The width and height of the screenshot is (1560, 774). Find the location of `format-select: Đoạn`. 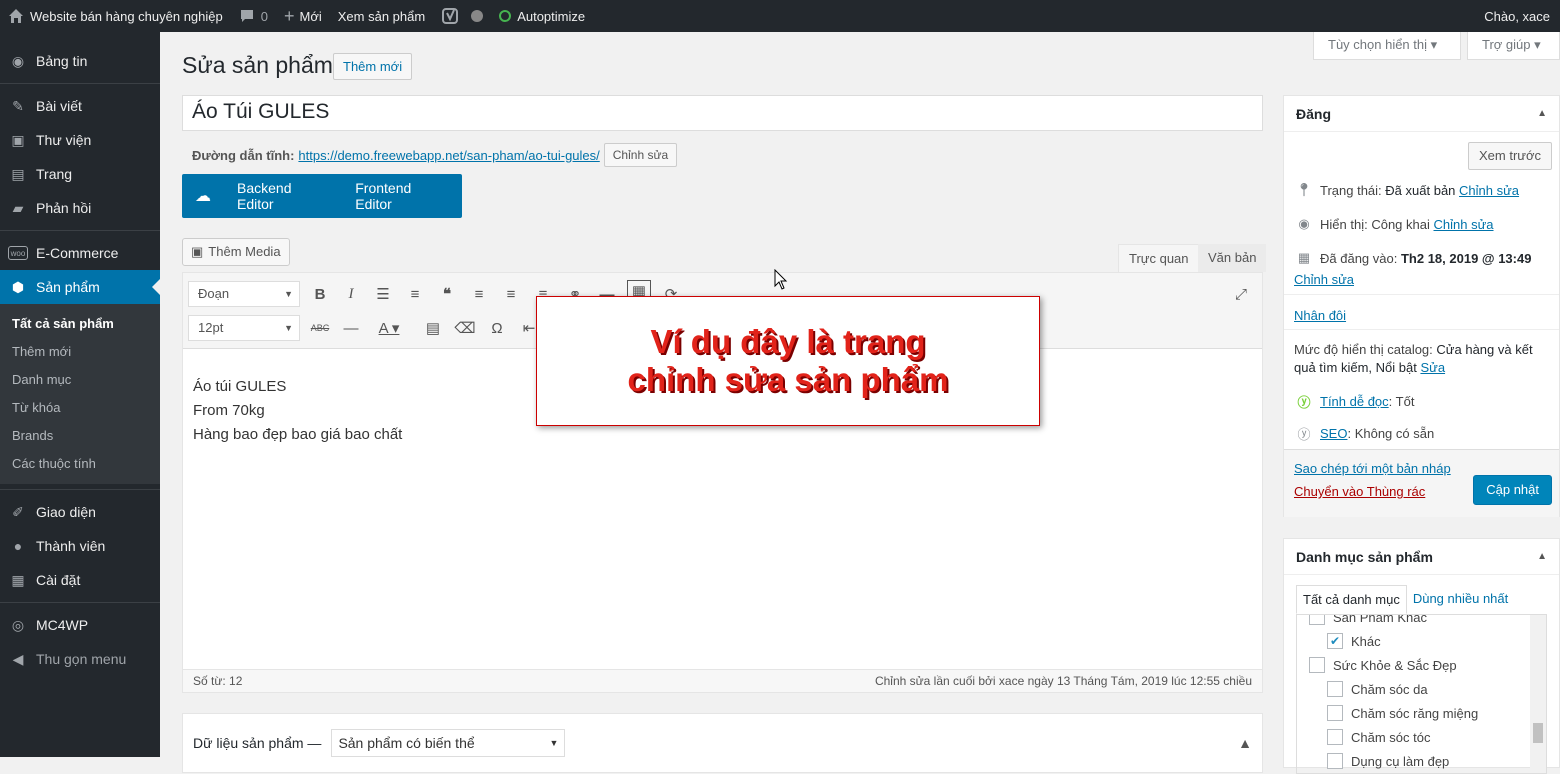

format-select: Đoạn is located at coordinates (244, 294).